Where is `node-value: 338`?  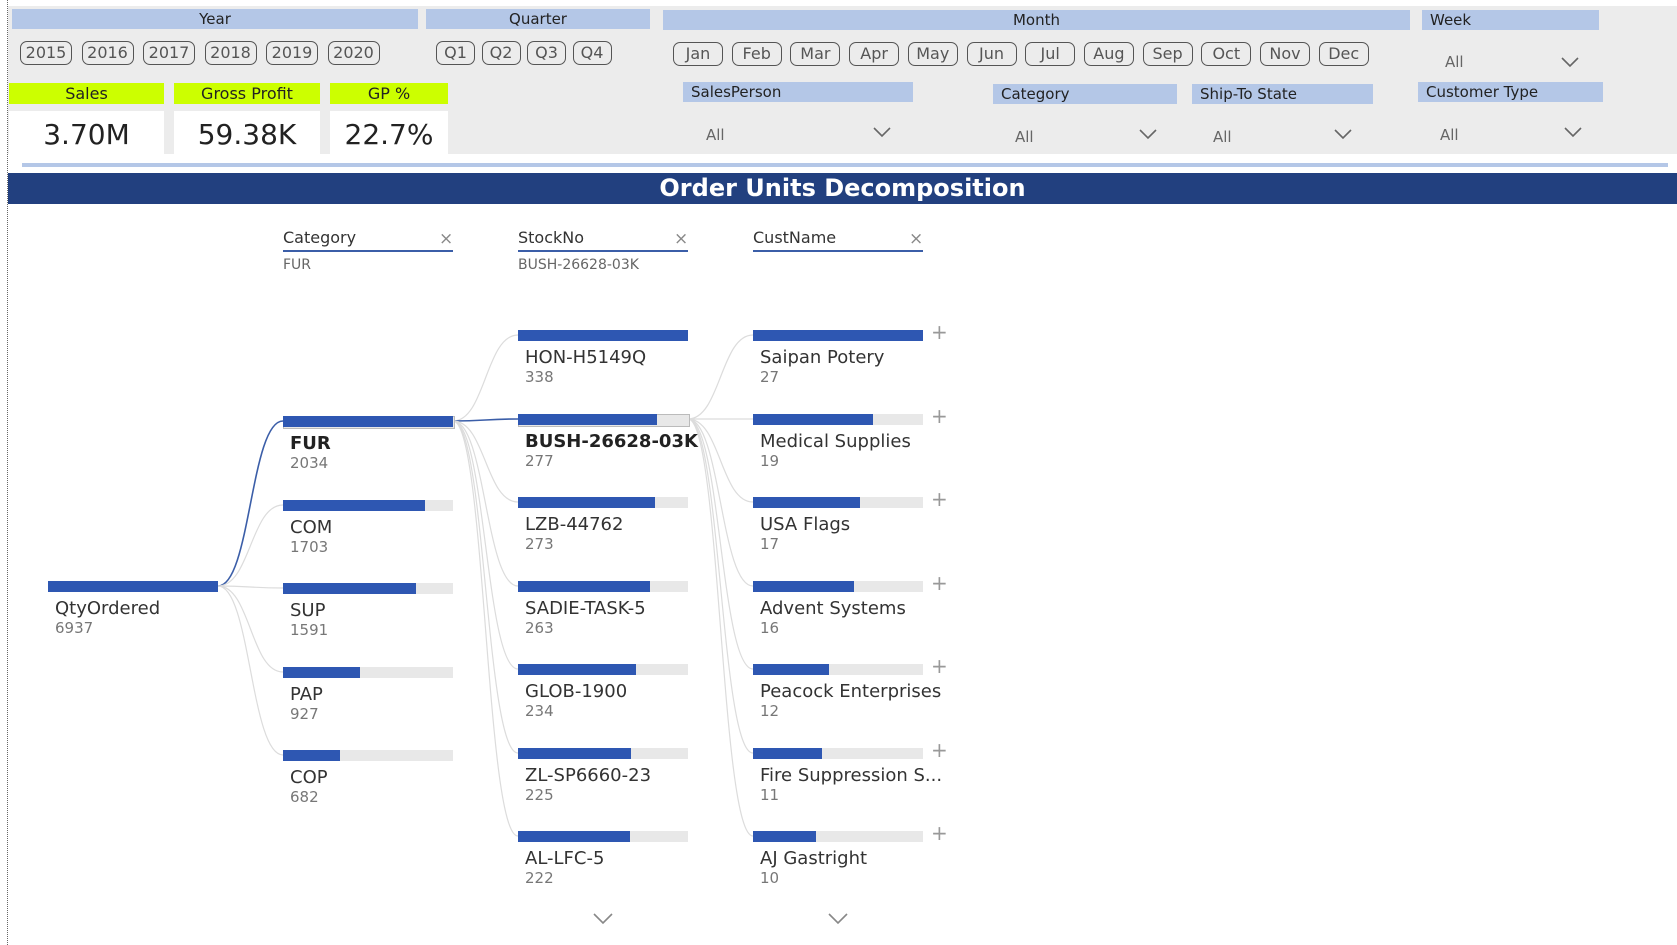
node-value: 338 is located at coordinates (539, 377).